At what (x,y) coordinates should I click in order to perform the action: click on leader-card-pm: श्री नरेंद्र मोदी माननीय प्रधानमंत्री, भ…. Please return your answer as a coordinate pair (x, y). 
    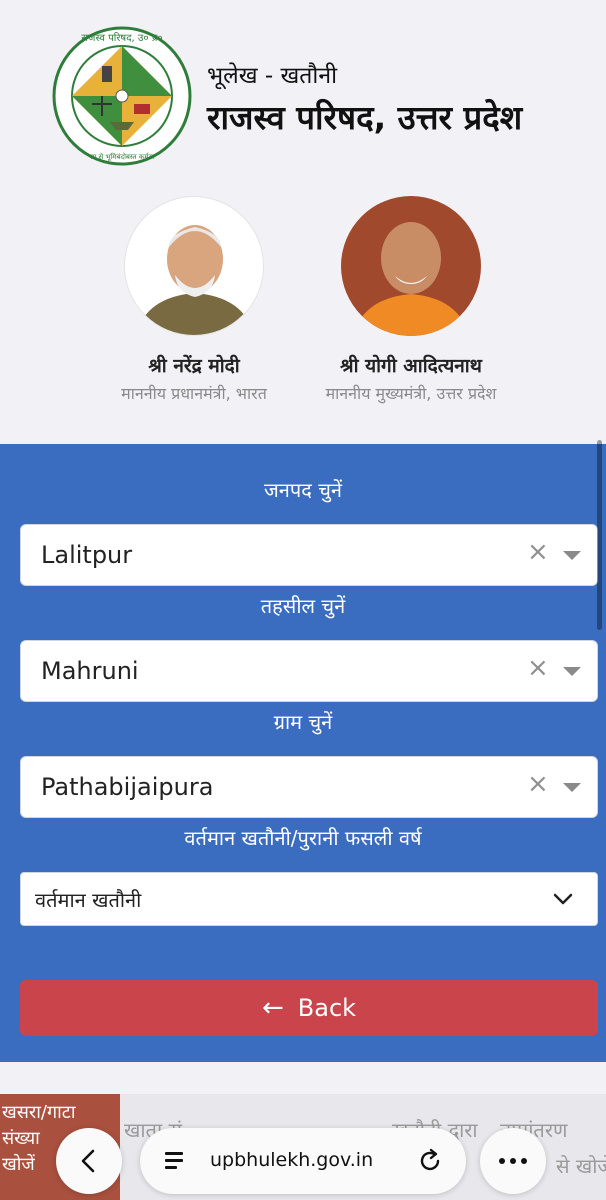
    Looking at the image, I should click on (194, 300).